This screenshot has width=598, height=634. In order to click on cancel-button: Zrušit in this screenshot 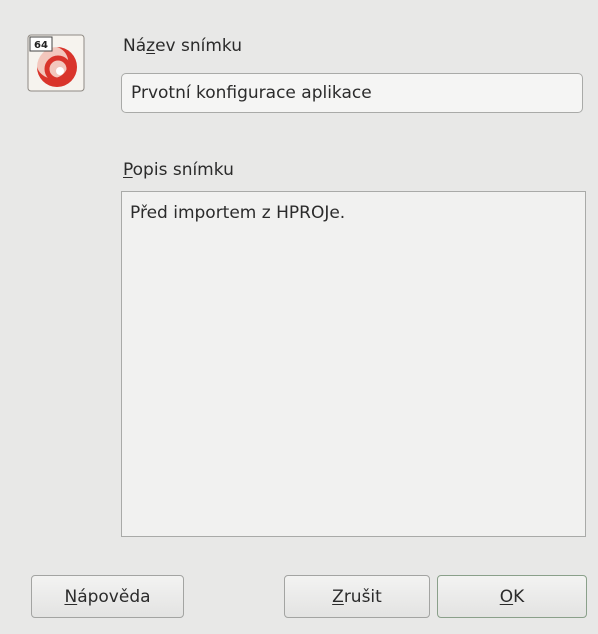, I will do `click(357, 596)`.